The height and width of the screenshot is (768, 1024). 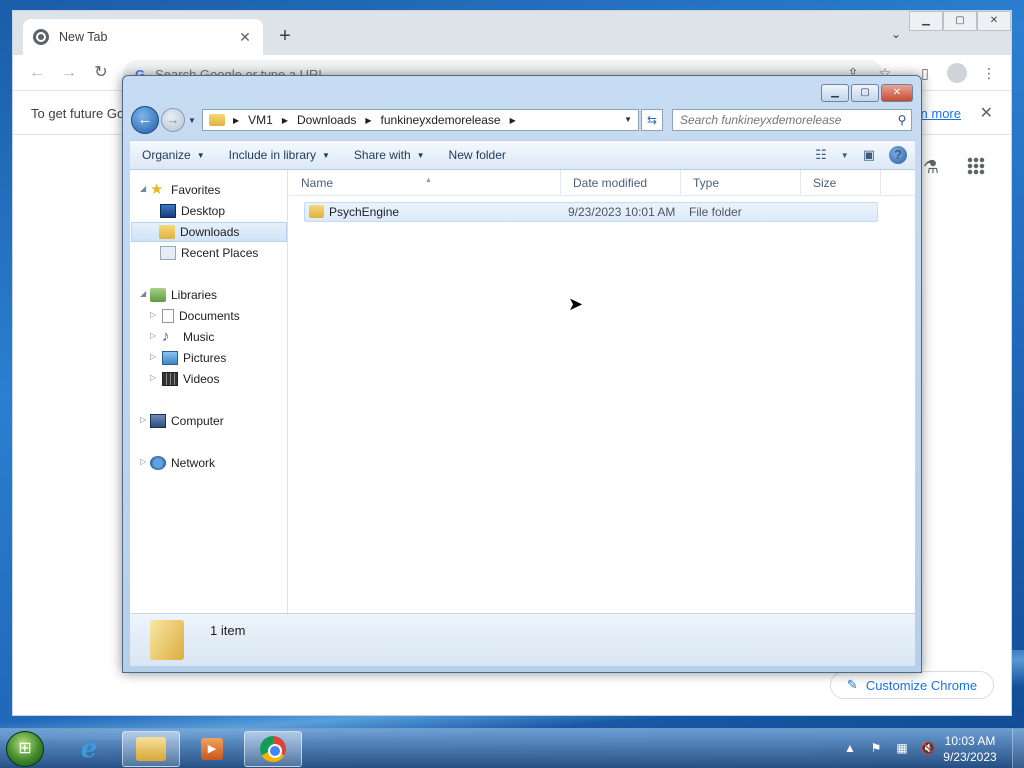 What do you see at coordinates (960, 21) in the screenshot?
I see `maximize-button: ▢` at bounding box center [960, 21].